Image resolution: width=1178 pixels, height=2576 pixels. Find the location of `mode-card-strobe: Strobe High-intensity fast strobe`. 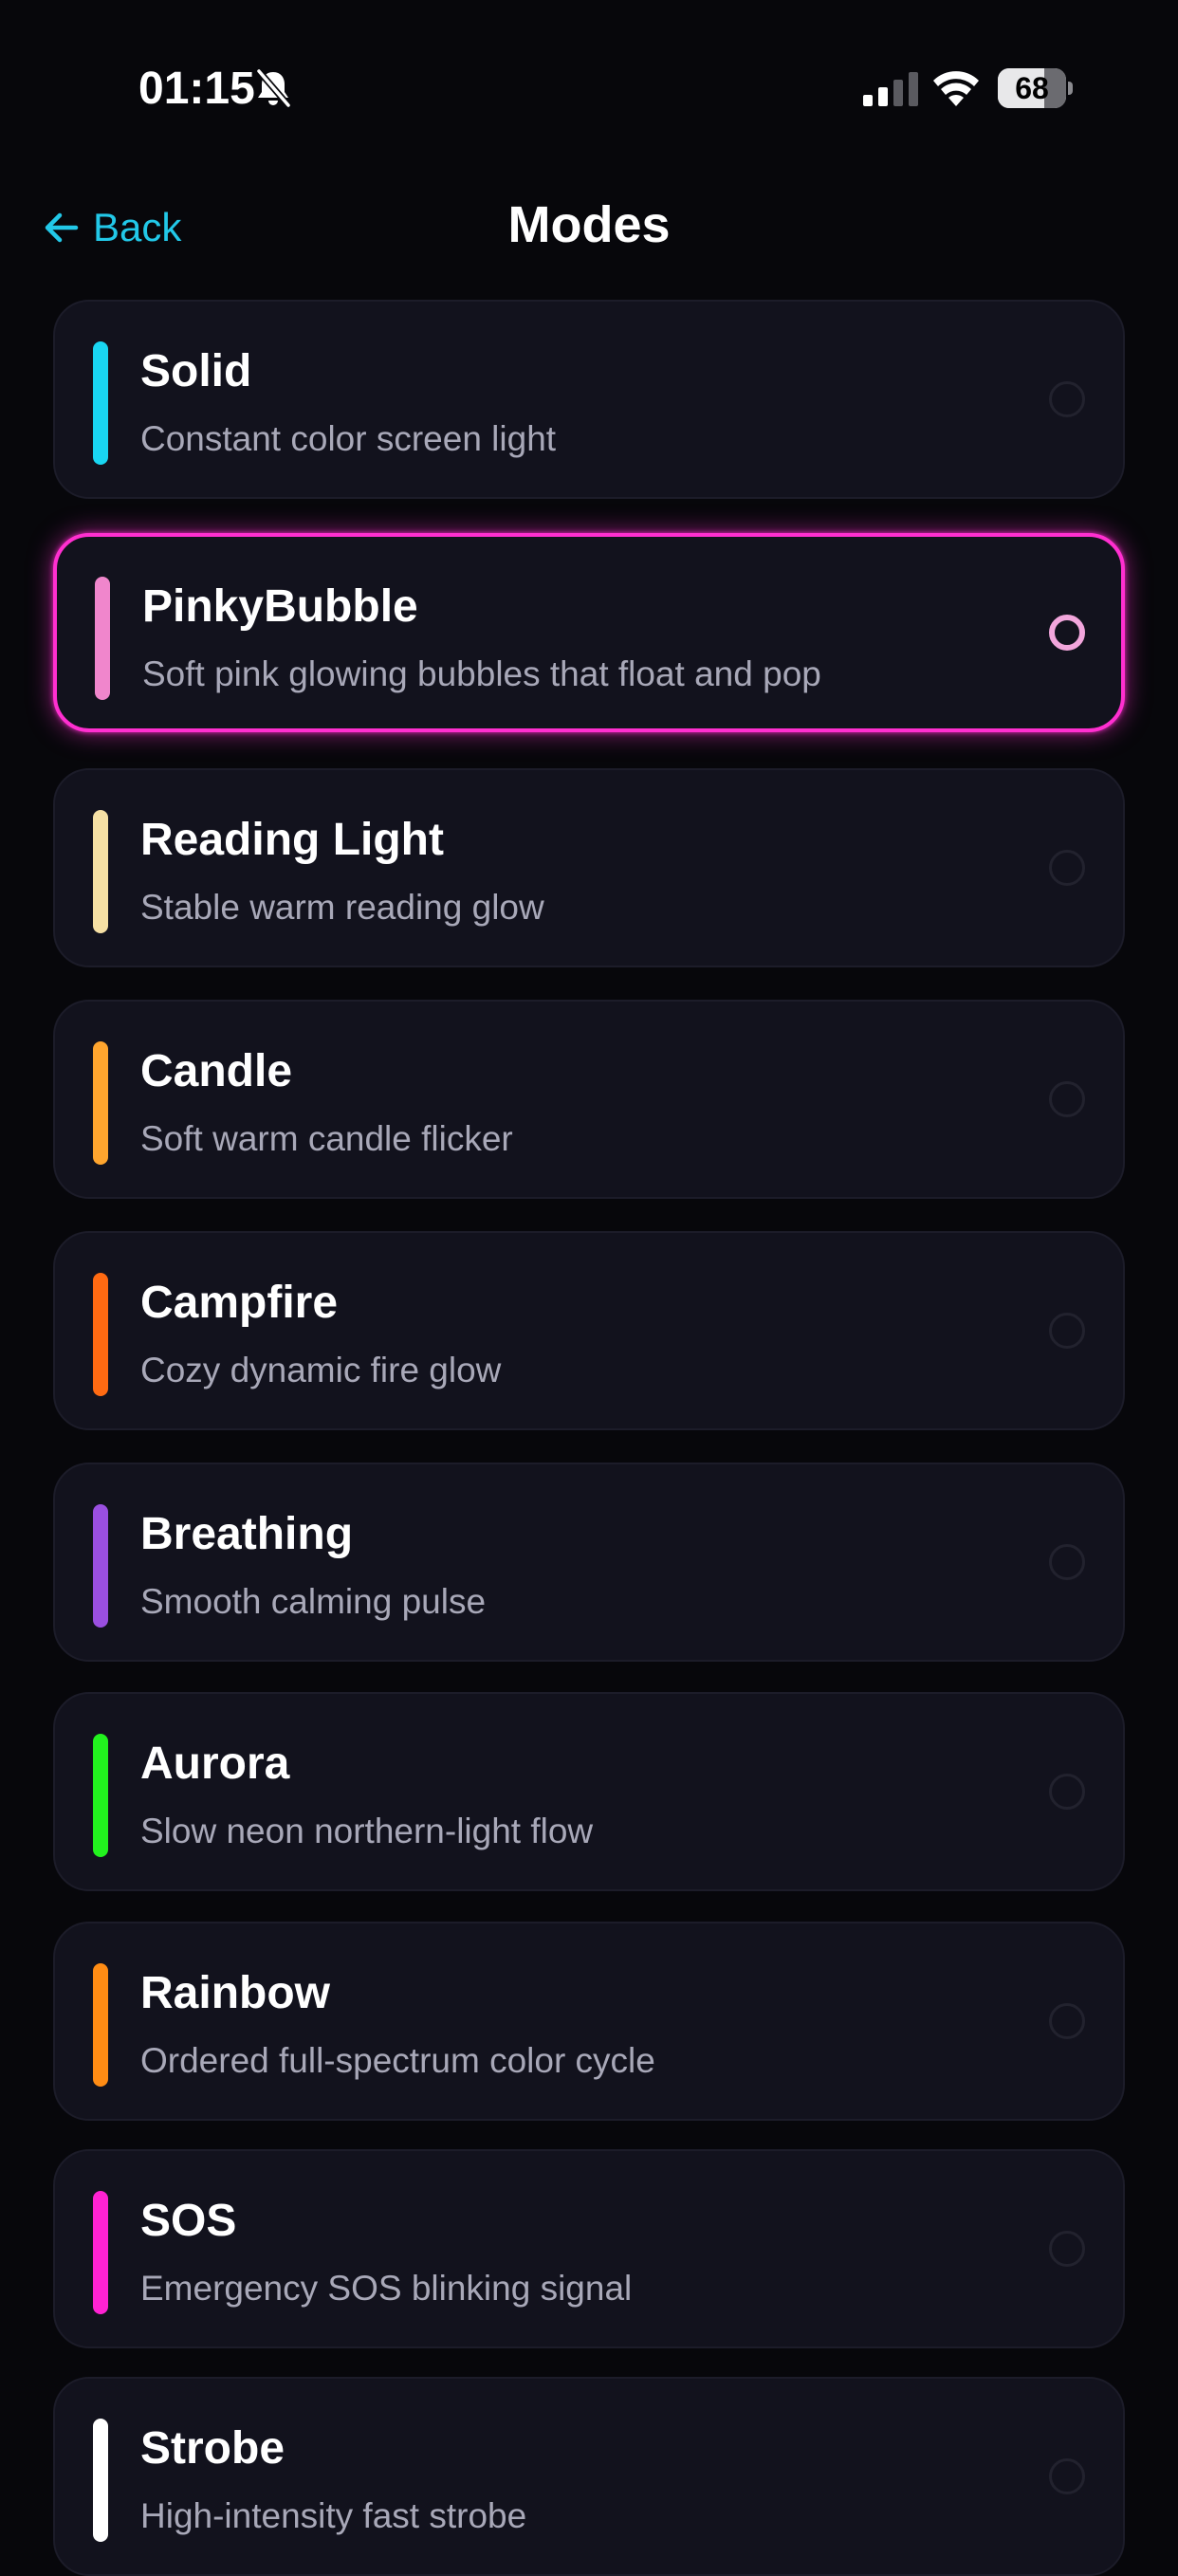

mode-card-strobe: Strobe High-intensity fast strobe is located at coordinates (589, 2476).